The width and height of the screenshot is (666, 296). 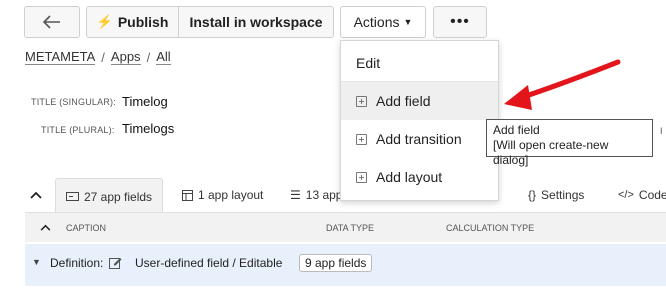 I want to click on partial-text: I, so click(x=661, y=131).